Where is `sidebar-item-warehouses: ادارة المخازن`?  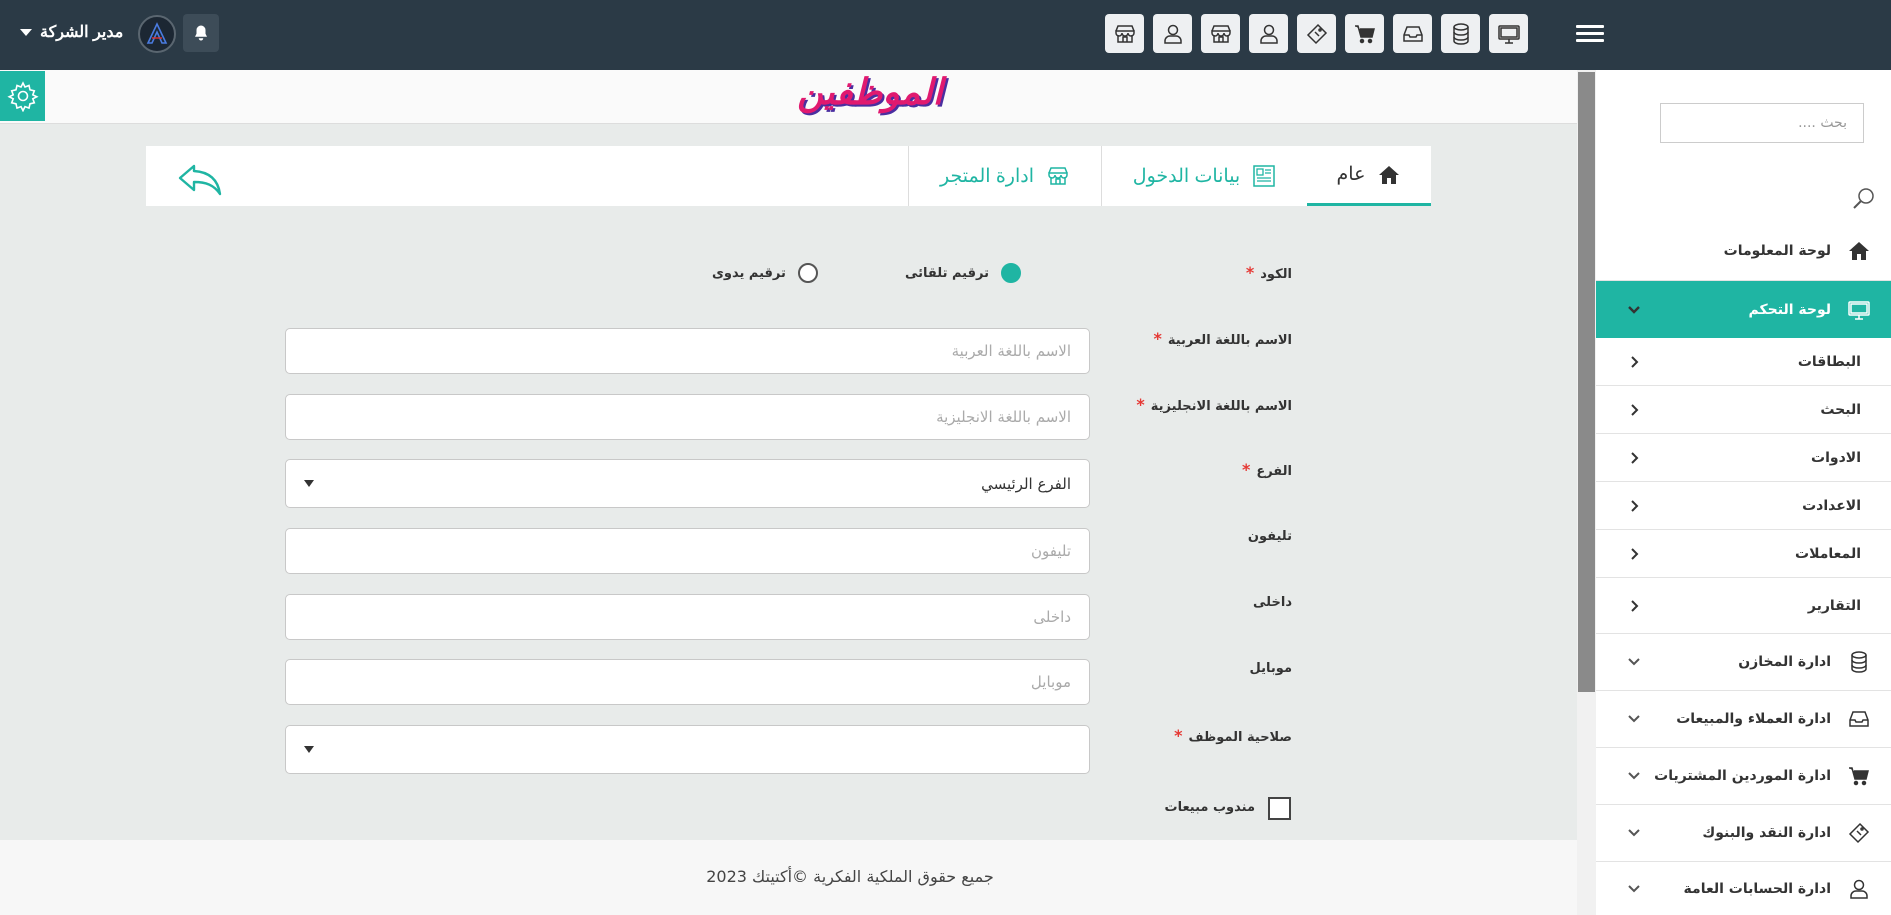
sidebar-item-warehouses: ادارة المخازن is located at coordinates (1743, 662).